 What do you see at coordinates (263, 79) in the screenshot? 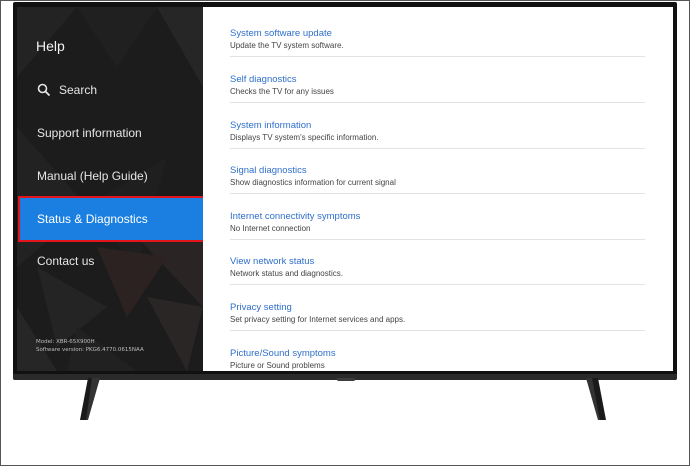
I see `list-item-title: Self diagnostics` at bounding box center [263, 79].